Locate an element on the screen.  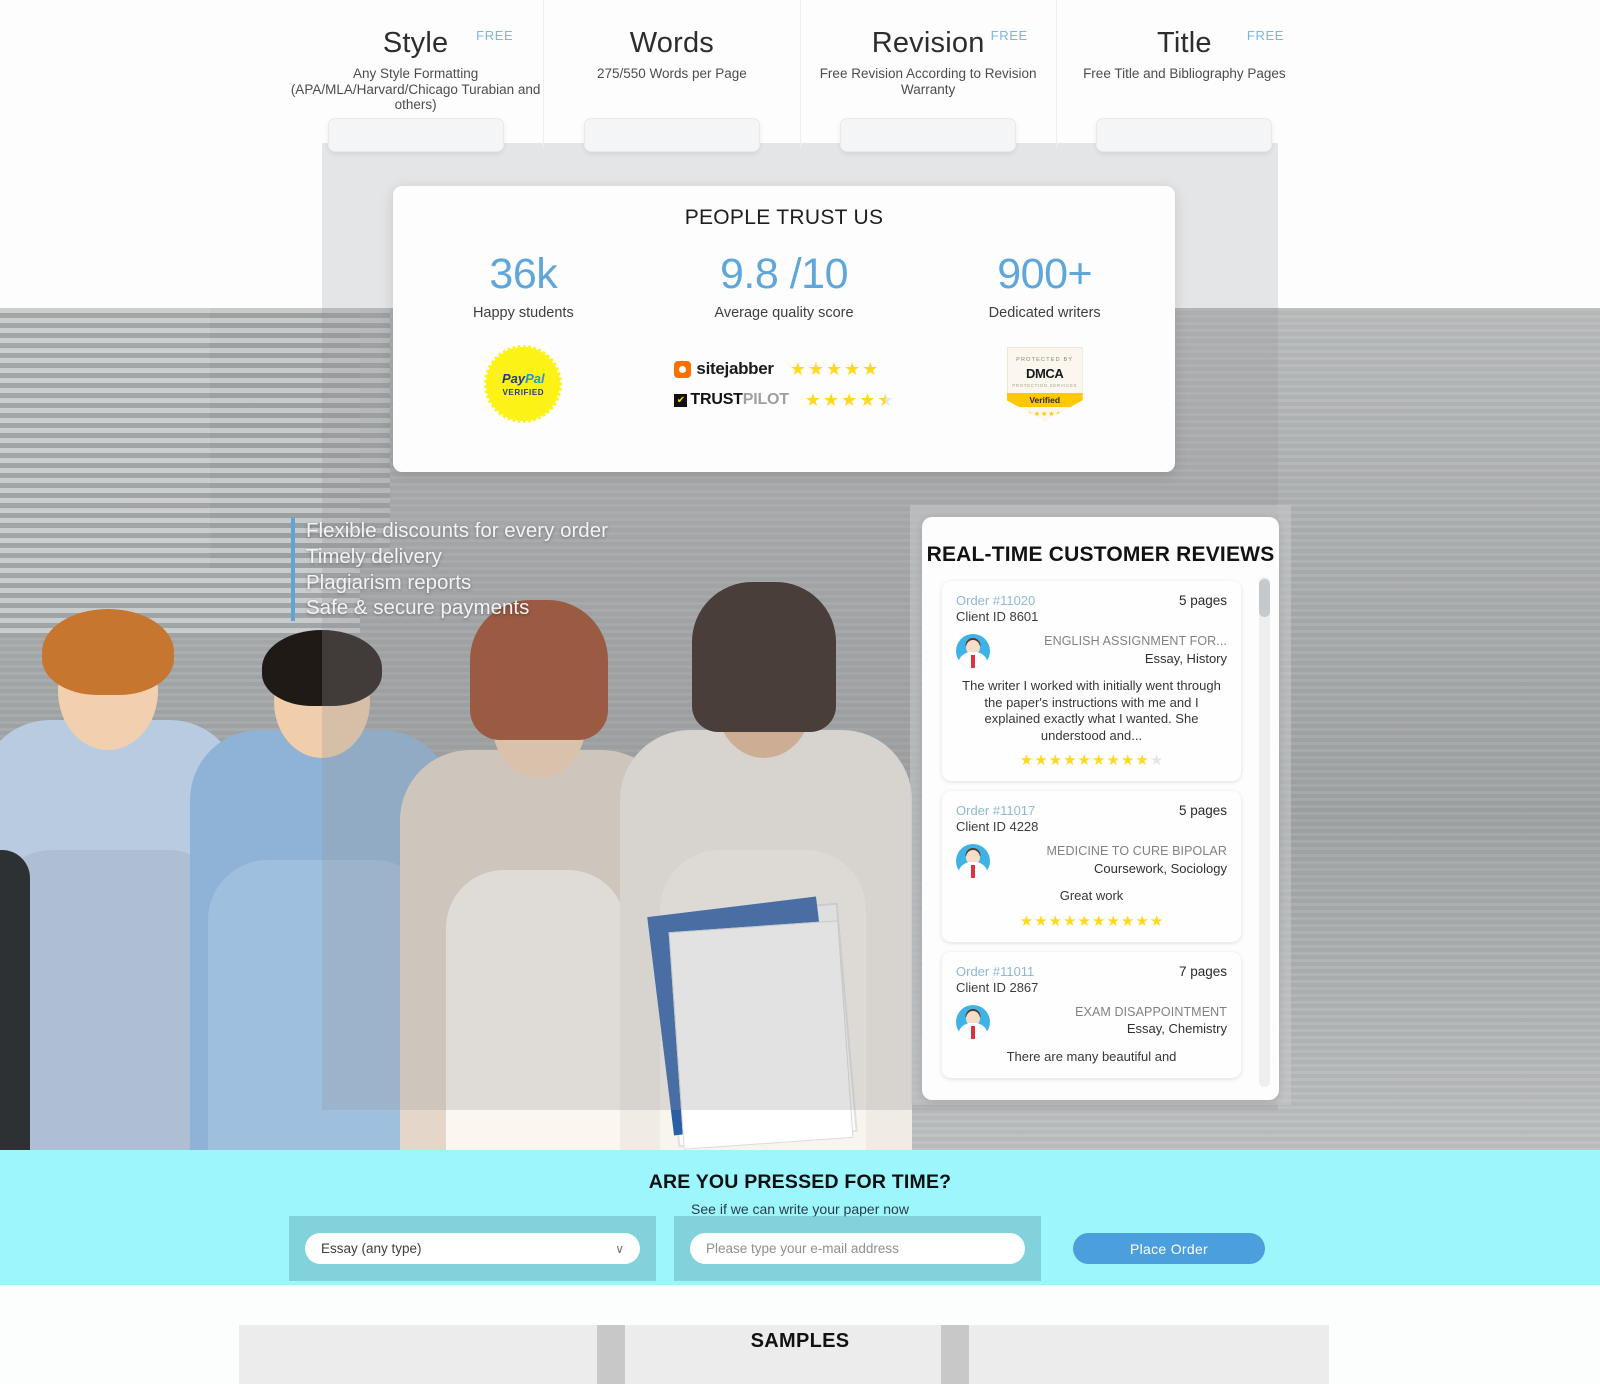
review-type: Essay, Chemistry is located at coordinates (1176, 1028).